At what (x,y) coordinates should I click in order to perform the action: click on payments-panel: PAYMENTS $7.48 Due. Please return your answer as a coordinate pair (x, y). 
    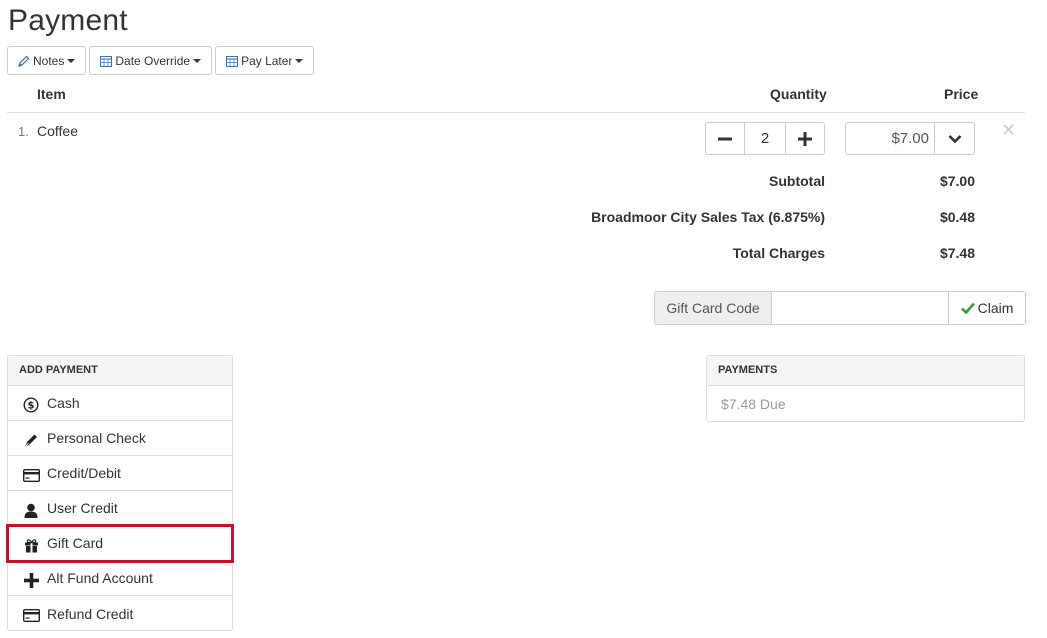
    Looking at the image, I should click on (865, 388).